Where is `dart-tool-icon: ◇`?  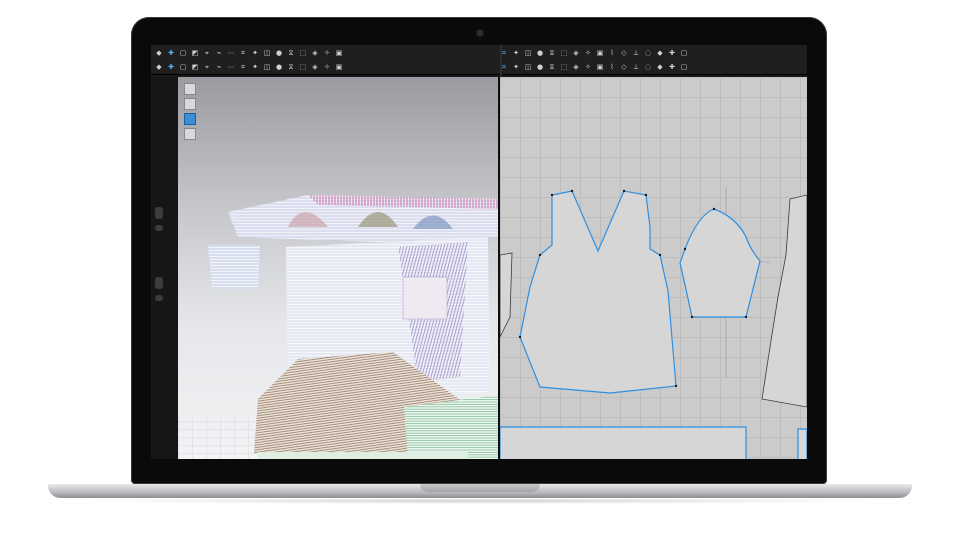 dart-tool-icon: ◇ is located at coordinates (624, 53).